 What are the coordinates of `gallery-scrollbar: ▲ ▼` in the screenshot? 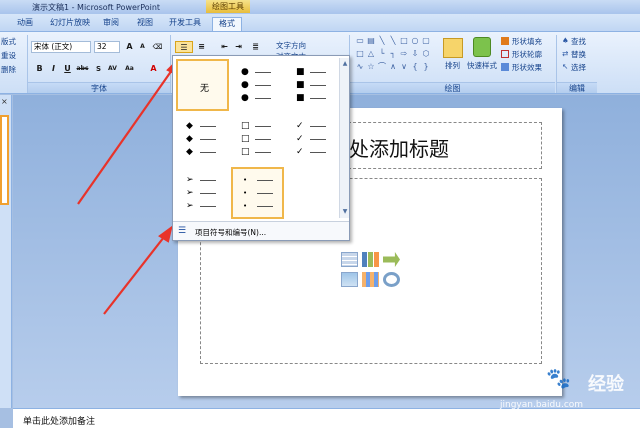 It's located at (344, 138).